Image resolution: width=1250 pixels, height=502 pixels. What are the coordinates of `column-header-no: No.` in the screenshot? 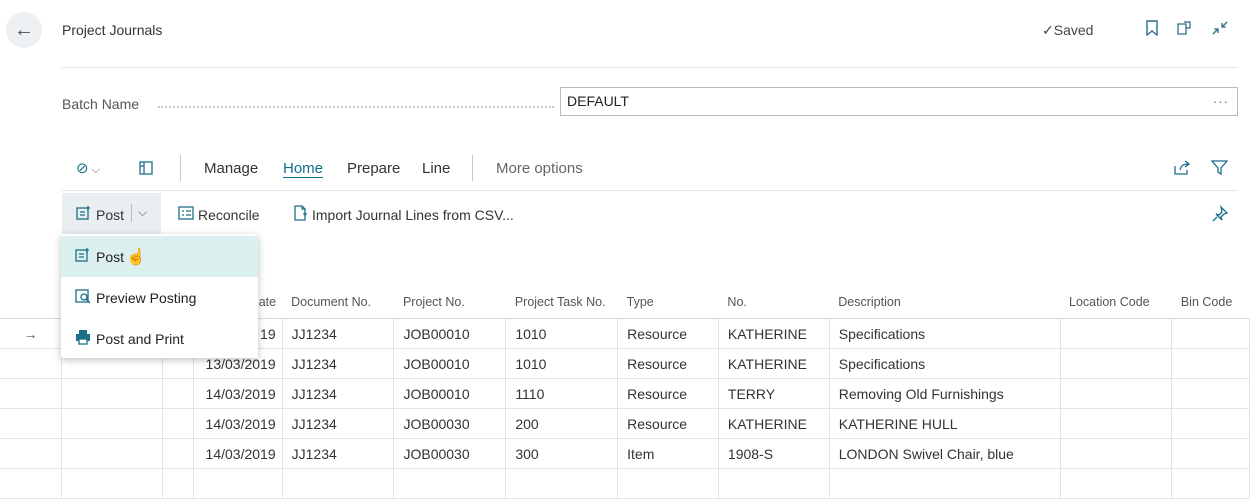 It's located at (774, 296).